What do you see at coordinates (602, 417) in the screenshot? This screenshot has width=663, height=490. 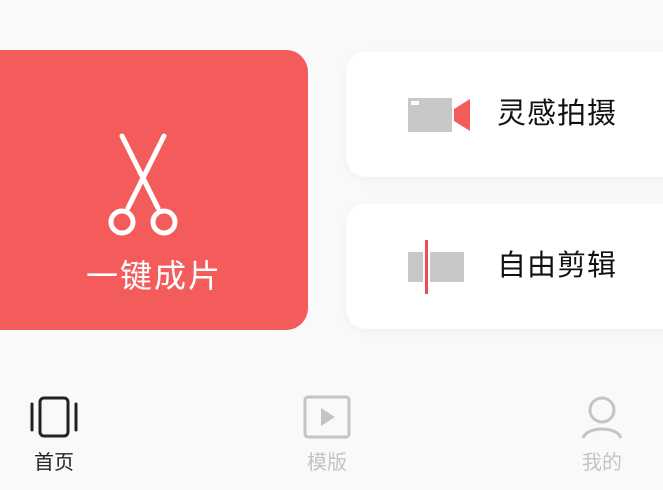 I see `profile-icon` at bounding box center [602, 417].